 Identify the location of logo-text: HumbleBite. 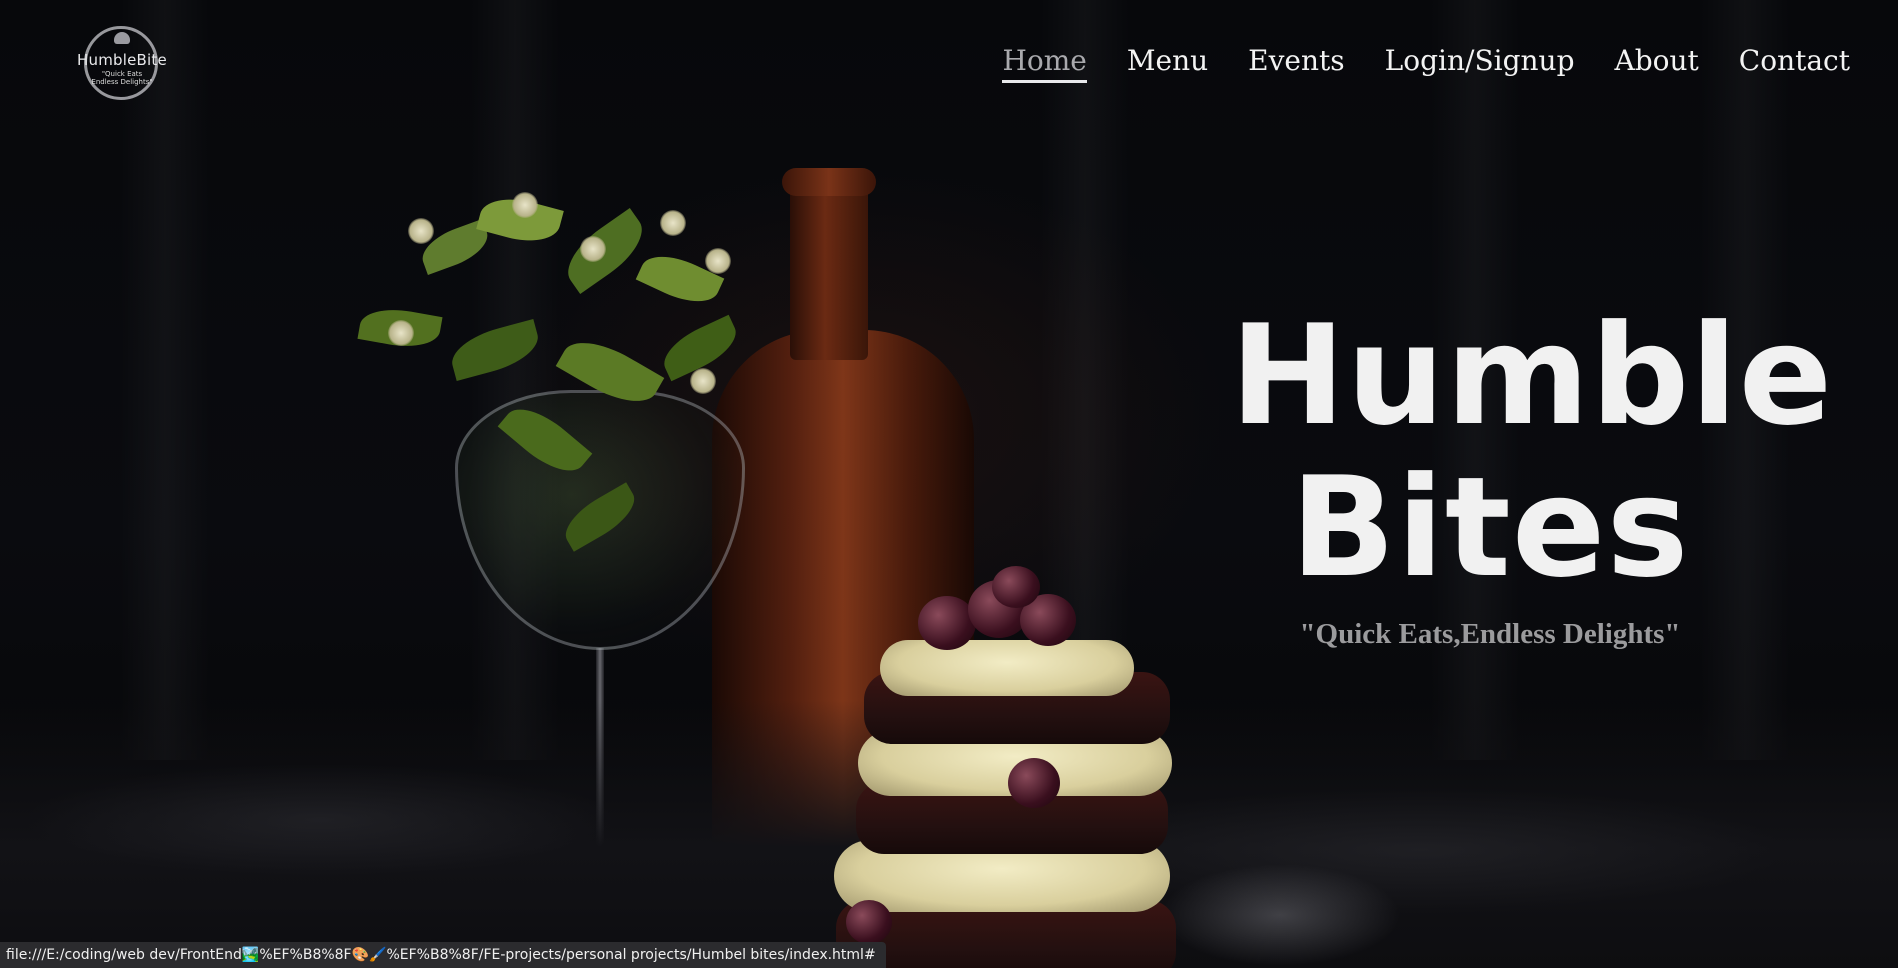
(122, 60).